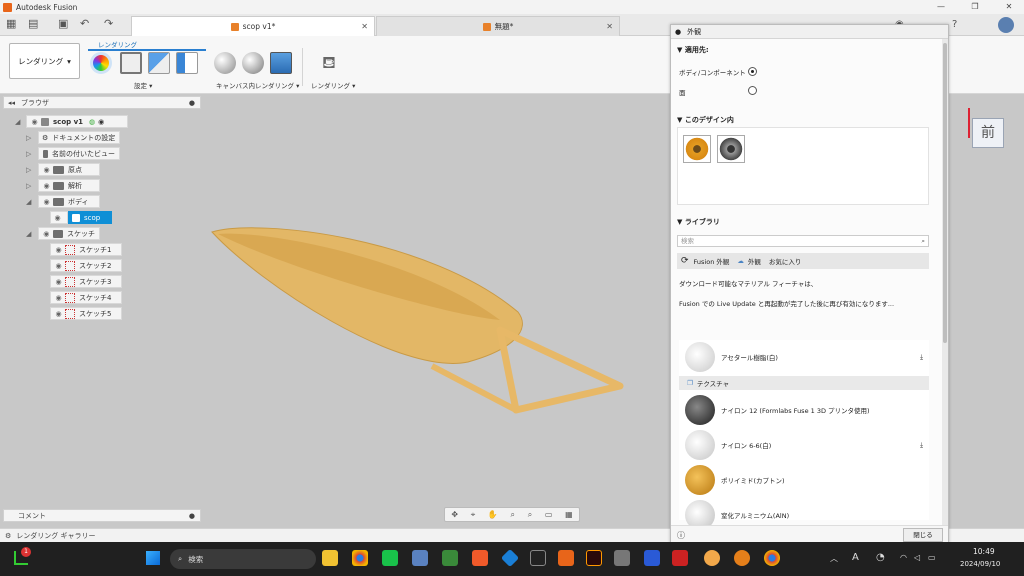  Describe the element at coordinates (945, 193) in the screenshot. I see `scrollbar-thumb` at that location.